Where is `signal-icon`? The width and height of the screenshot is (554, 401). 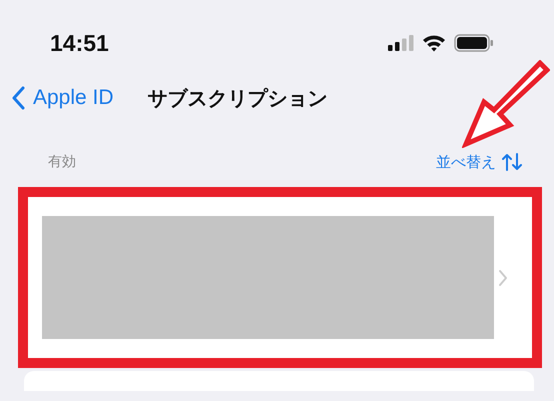 signal-icon is located at coordinates (401, 43).